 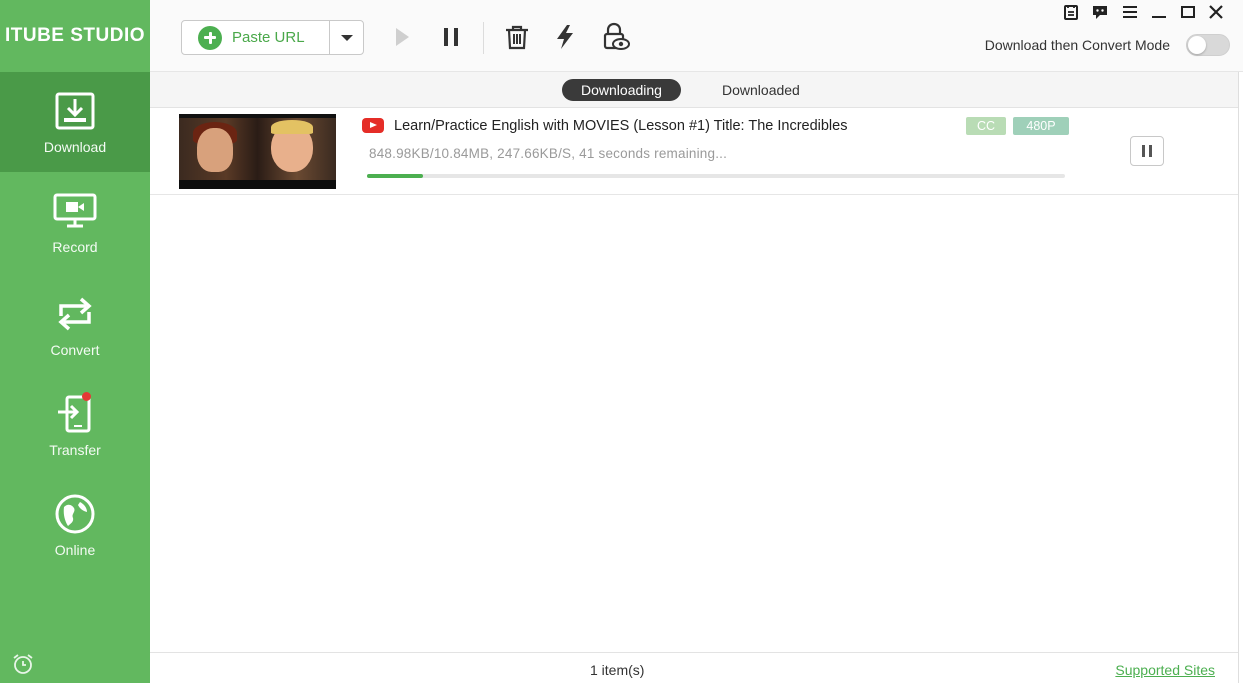 I want to click on tab-downloading: Downloading, so click(x=621, y=90).